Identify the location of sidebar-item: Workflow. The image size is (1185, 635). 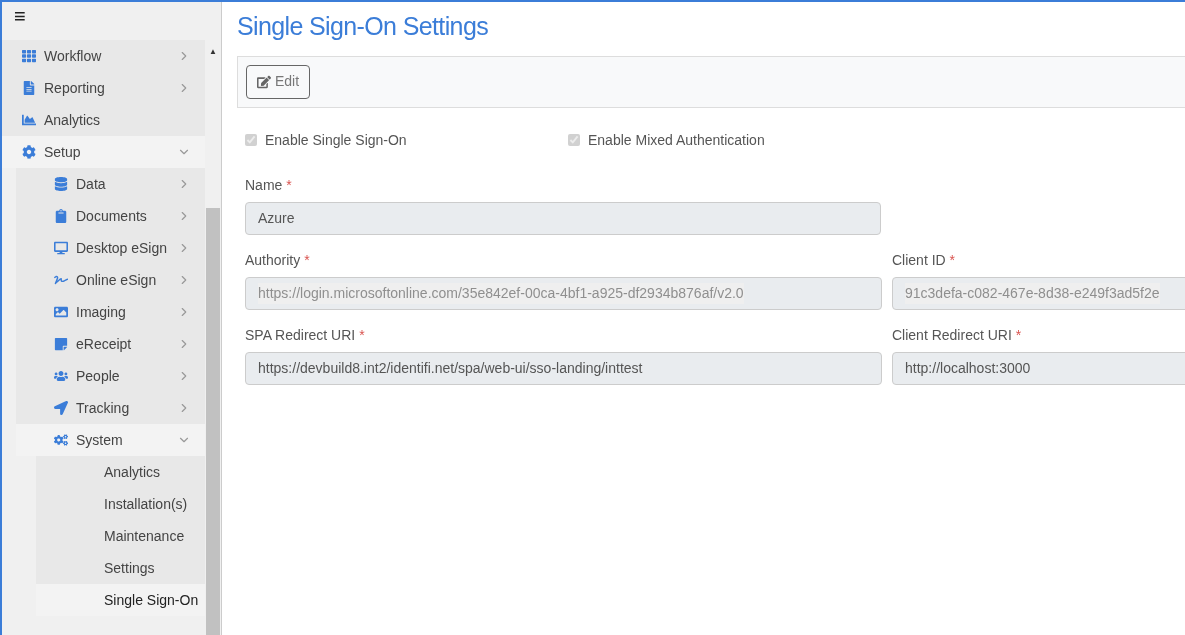
(103, 56).